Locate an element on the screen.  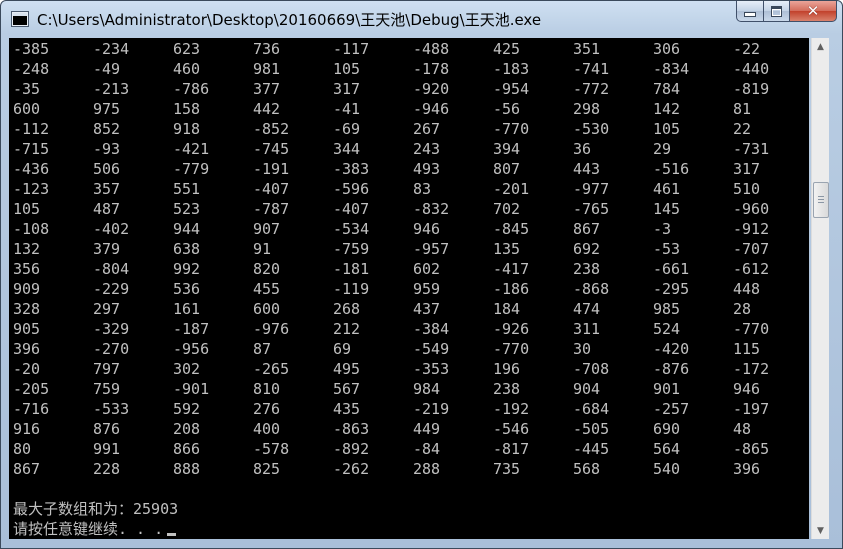
number-cell: 784 is located at coordinates (667, 89).